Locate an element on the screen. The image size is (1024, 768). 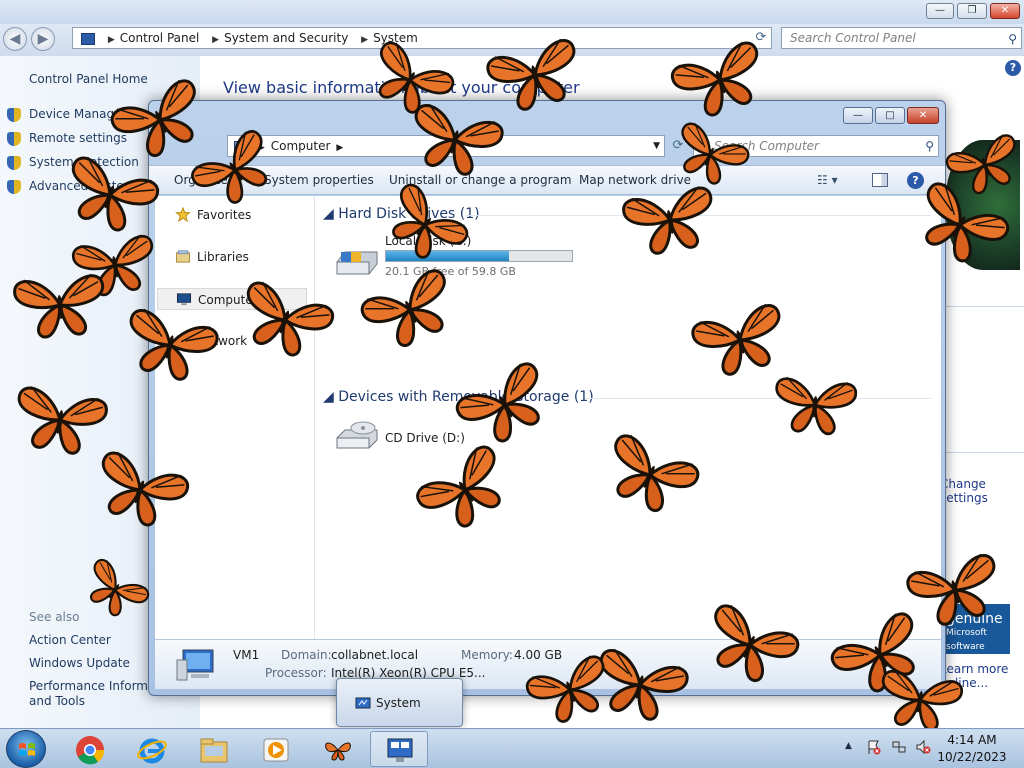
nav-label: Computer is located at coordinates (228, 300).